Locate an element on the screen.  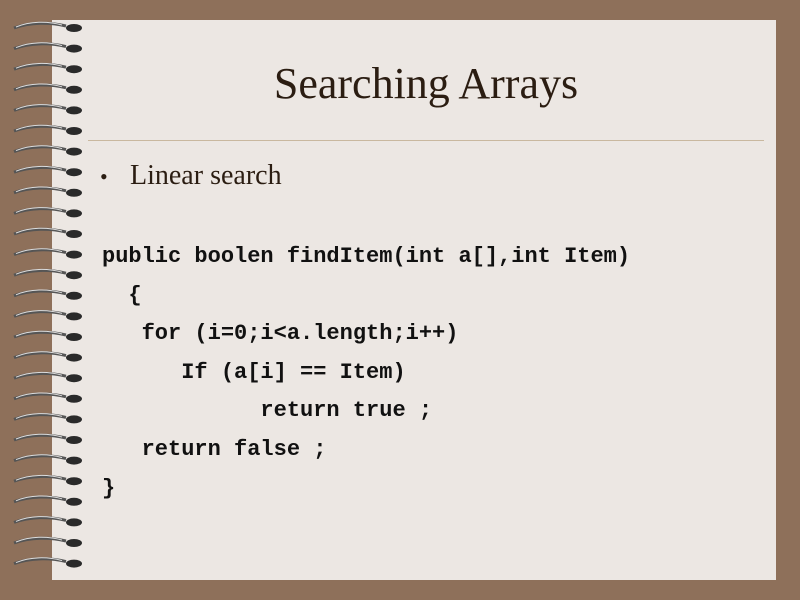
code-line: return true ; is located at coordinates (267, 411).